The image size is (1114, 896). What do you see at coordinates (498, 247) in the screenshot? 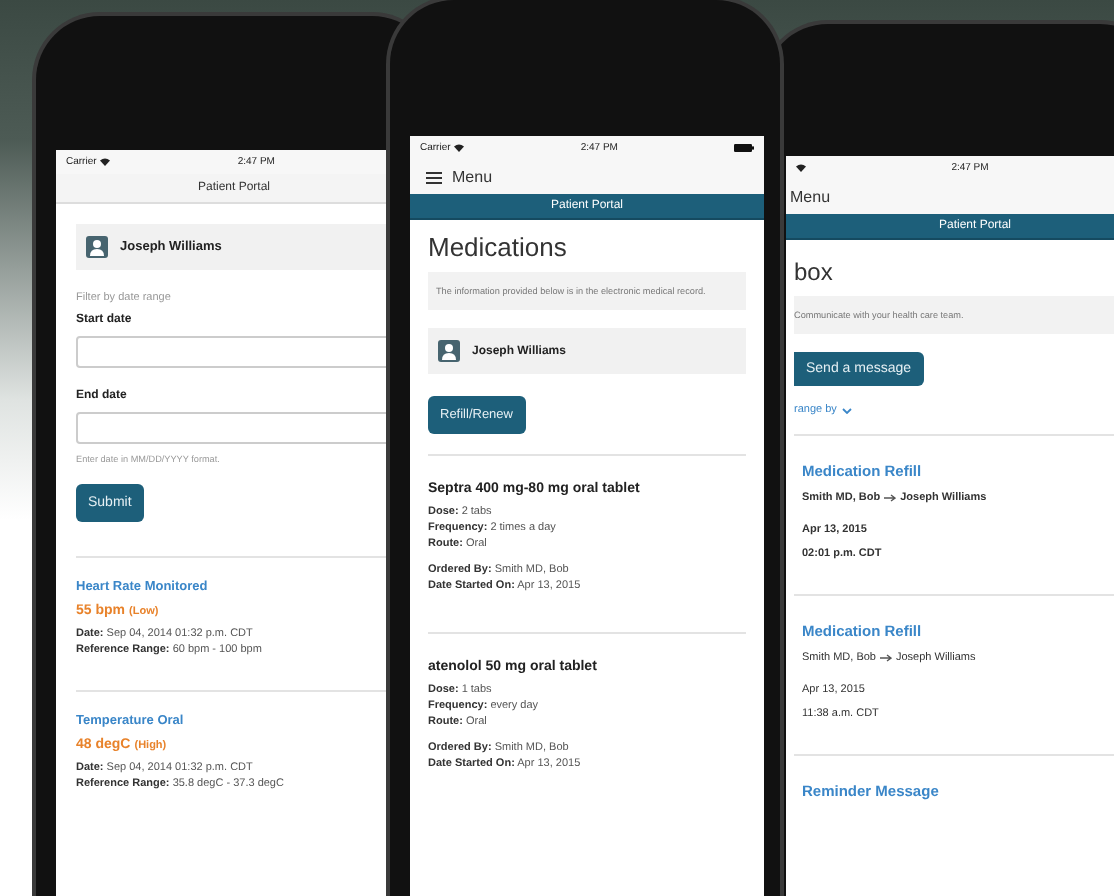
I see `page-title: Medications` at bounding box center [498, 247].